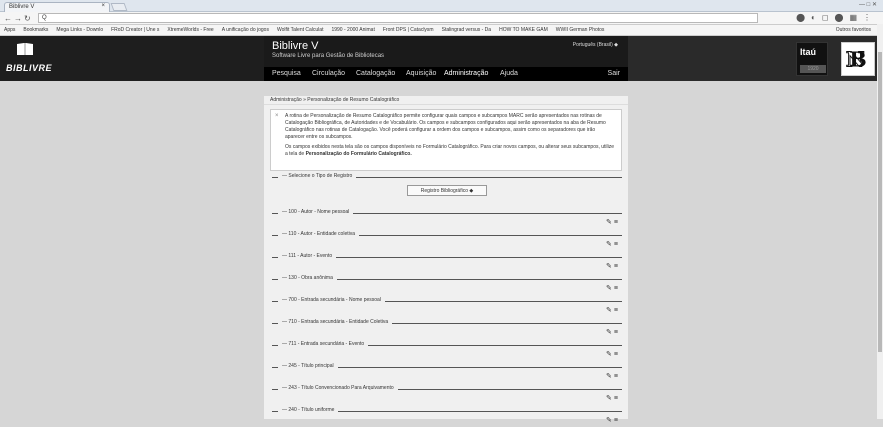 The image size is (883, 427). I want to click on close-info-icon: ×, so click(277, 116).